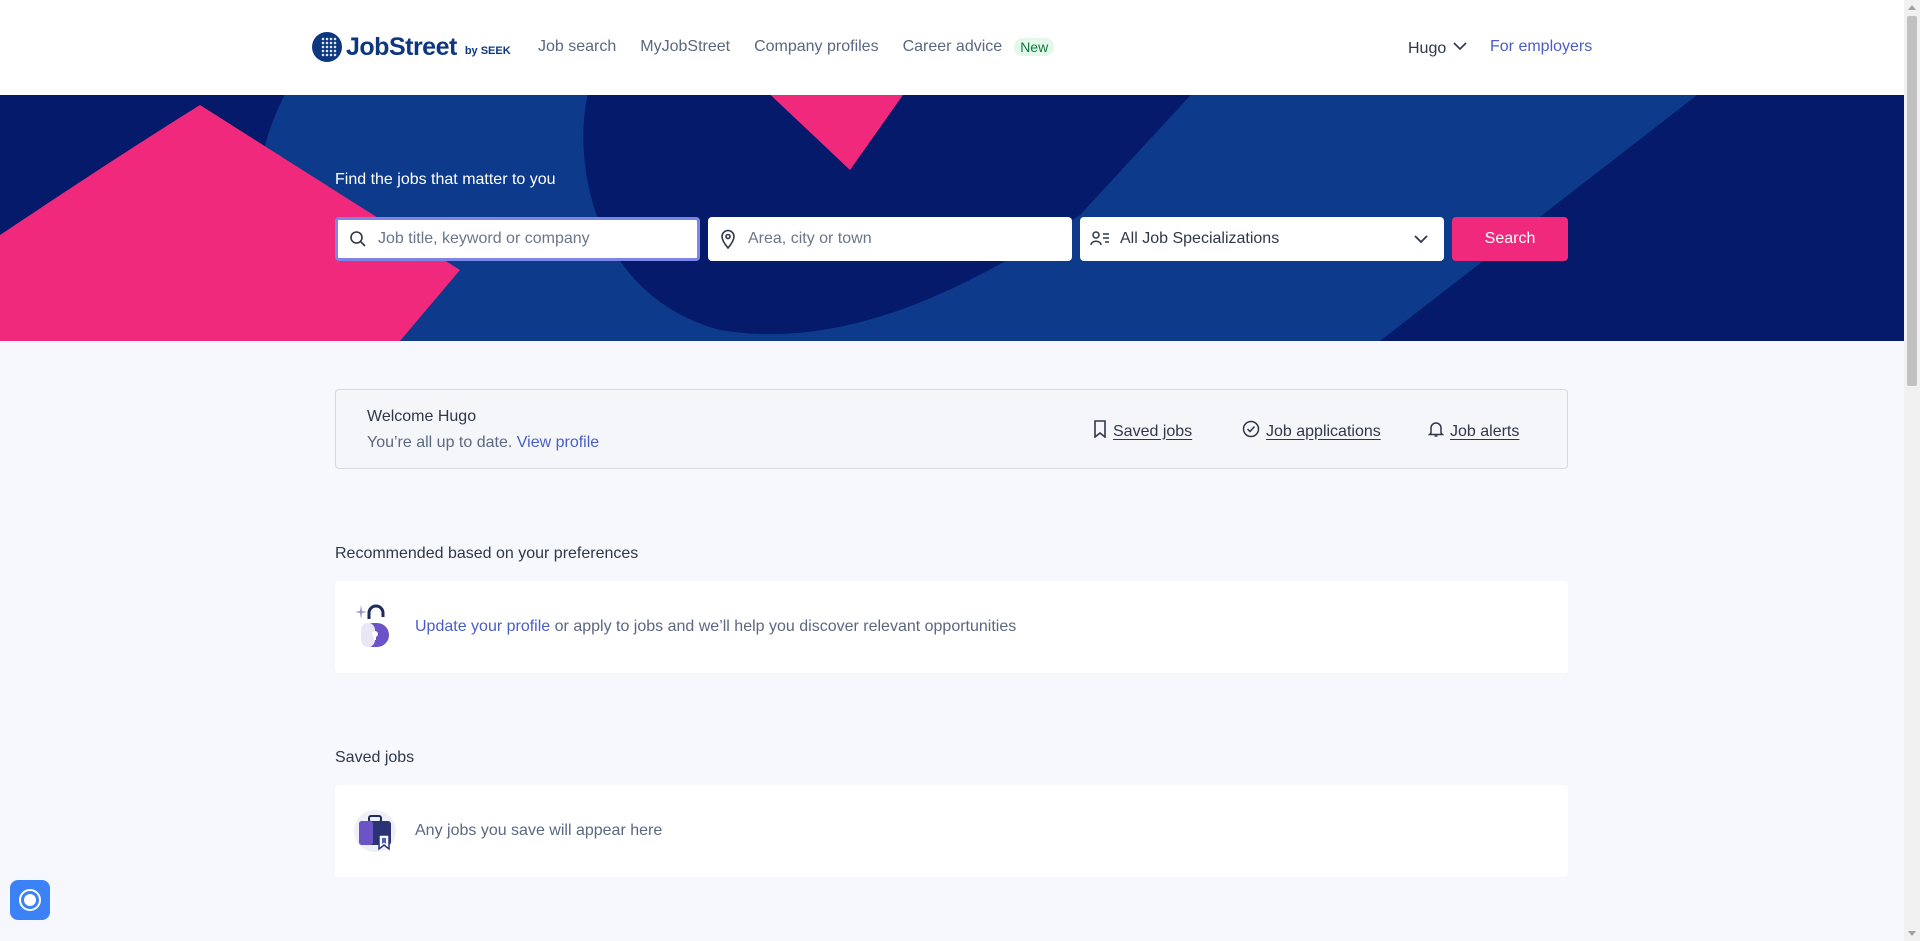 This screenshot has width=1920, height=941. Describe the element at coordinates (1323, 431) in the screenshot. I see `job-applications-label: Job applications` at that location.